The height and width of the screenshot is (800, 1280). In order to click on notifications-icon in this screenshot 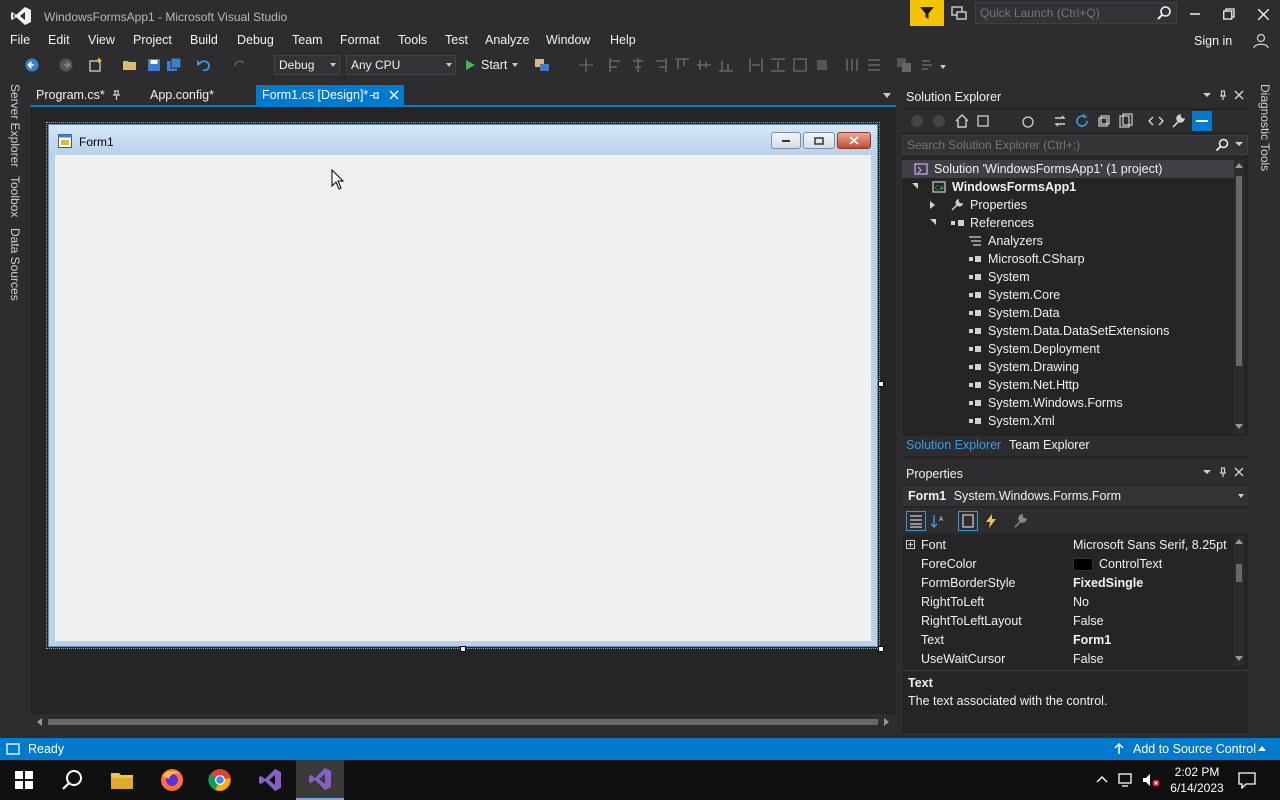, I will do `click(1247, 780)`.